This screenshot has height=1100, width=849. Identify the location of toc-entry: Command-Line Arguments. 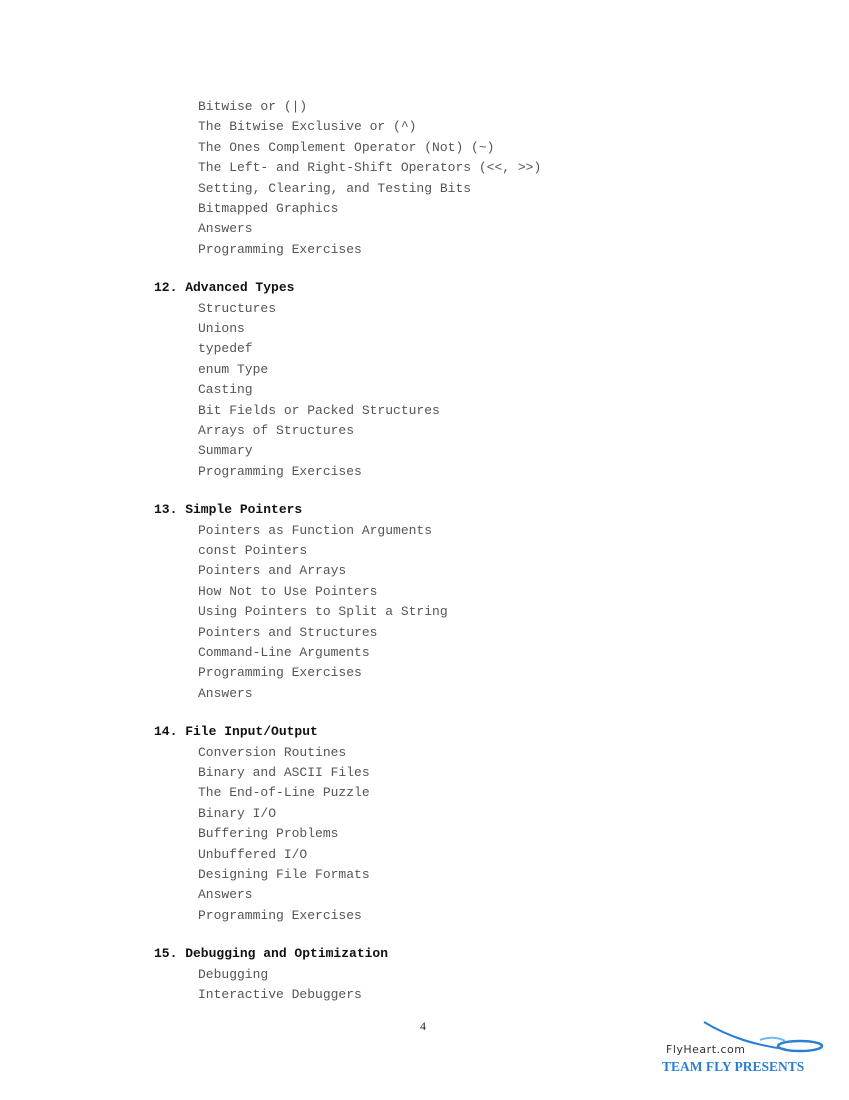
(284, 652).